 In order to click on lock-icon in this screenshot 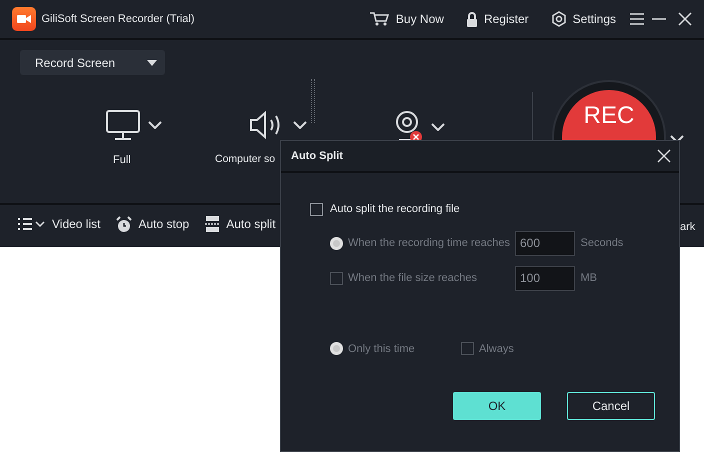, I will do `click(472, 19)`.